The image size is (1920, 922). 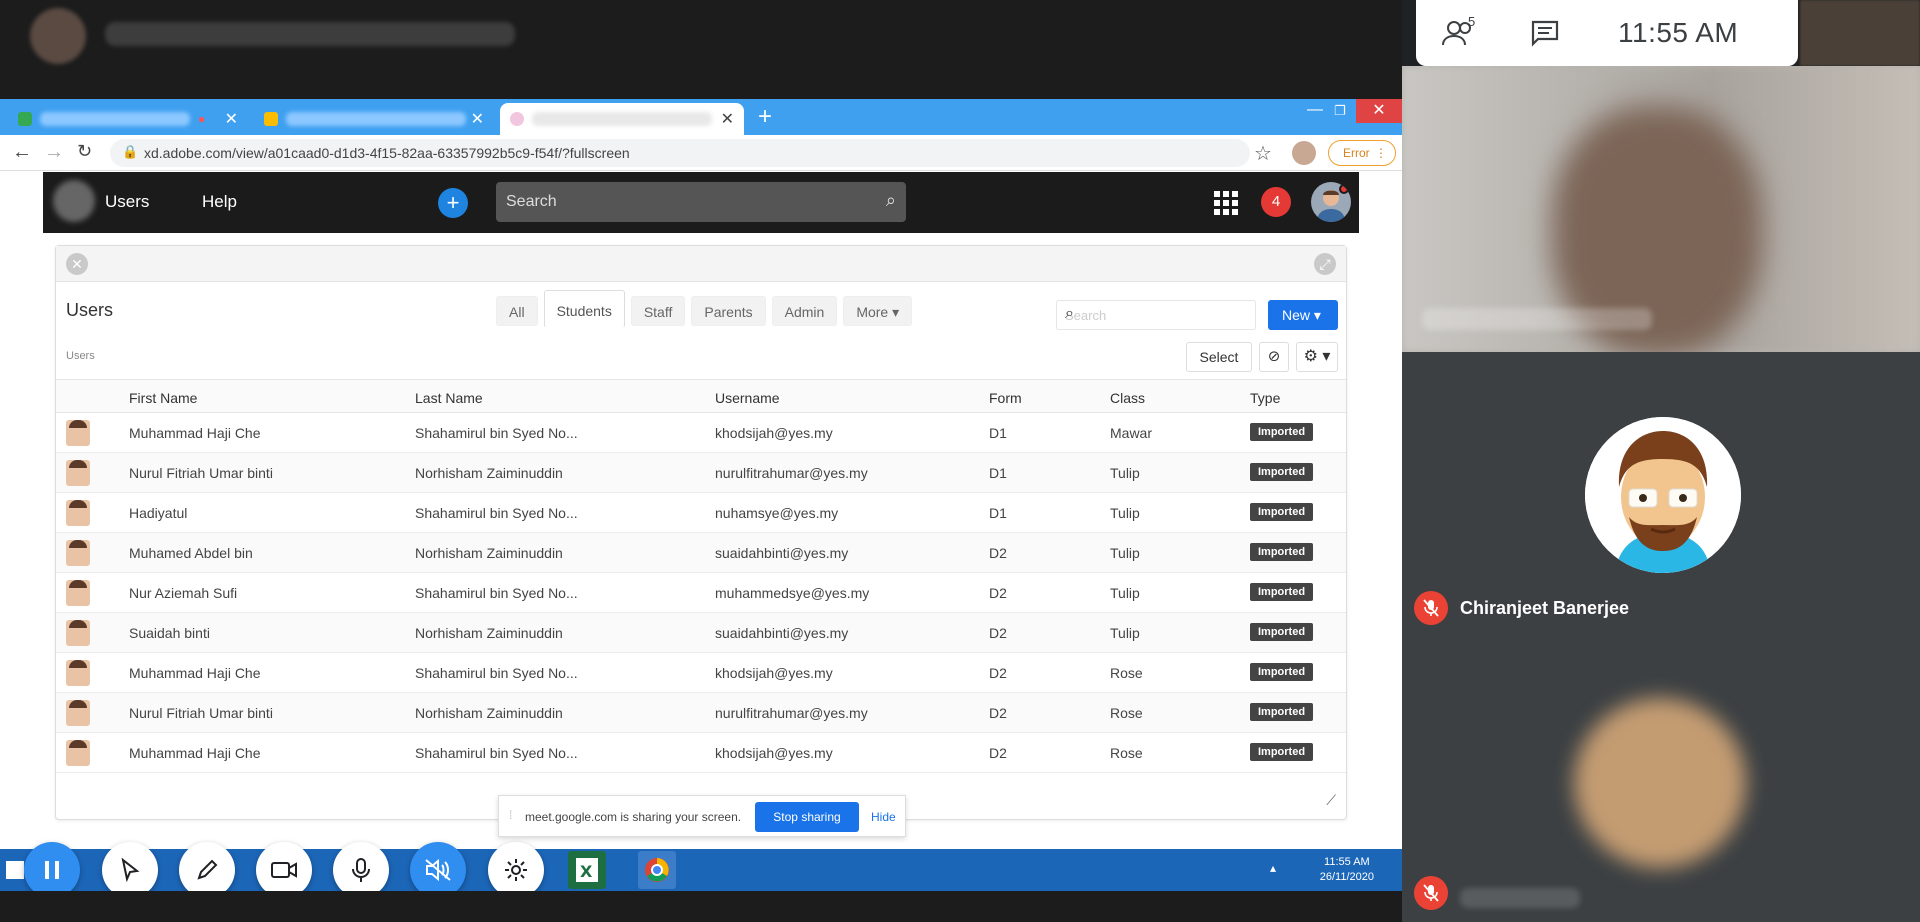 What do you see at coordinates (1274, 357) in the screenshot?
I see `clear-filter-button: ⊘` at bounding box center [1274, 357].